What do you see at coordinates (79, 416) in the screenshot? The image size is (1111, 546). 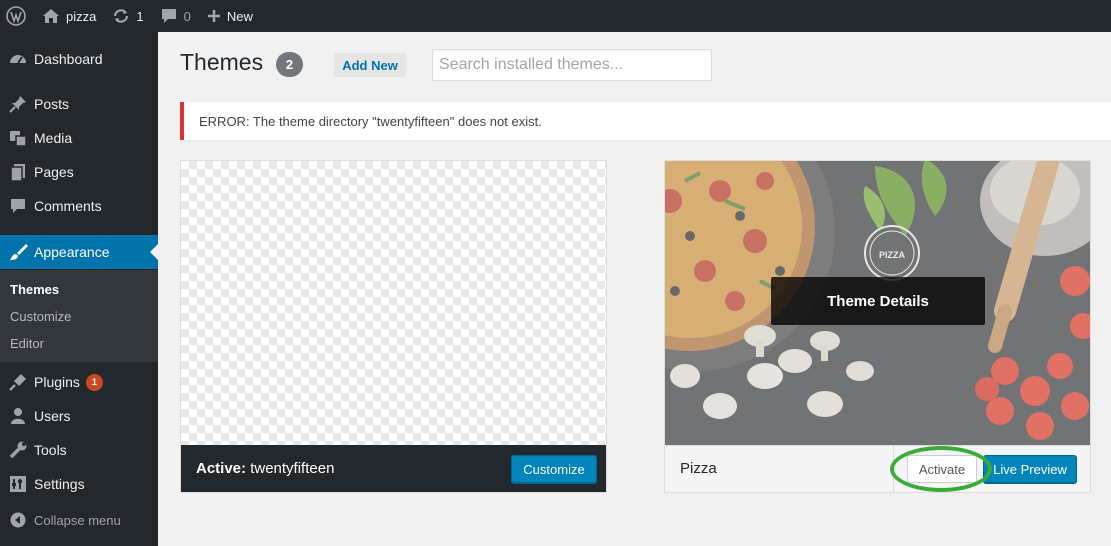 I see `sidebar-item-users: Users` at bounding box center [79, 416].